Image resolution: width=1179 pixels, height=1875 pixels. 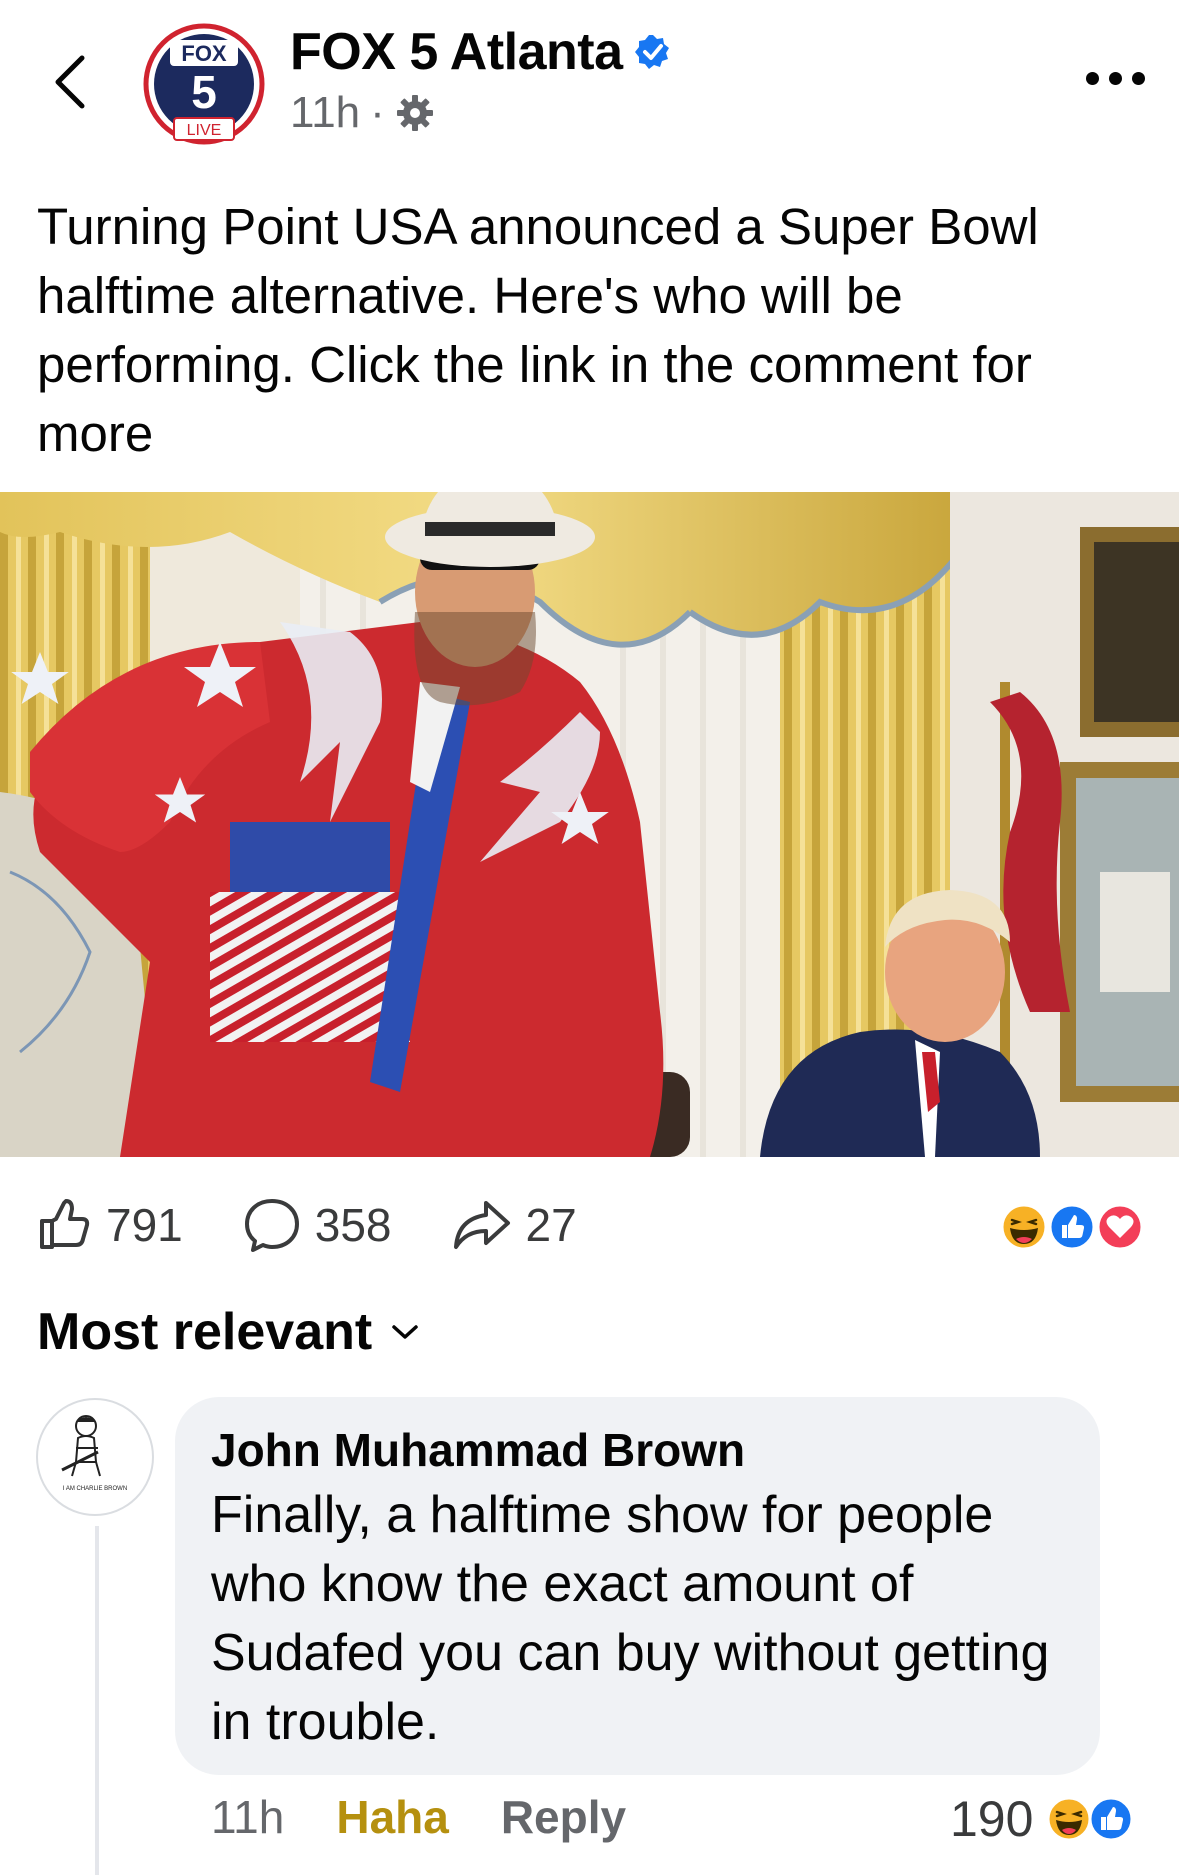 What do you see at coordinates (204, 130) in the screenshot?
I see `logo-live-text: LIVE` at bounding box center [204, 130].